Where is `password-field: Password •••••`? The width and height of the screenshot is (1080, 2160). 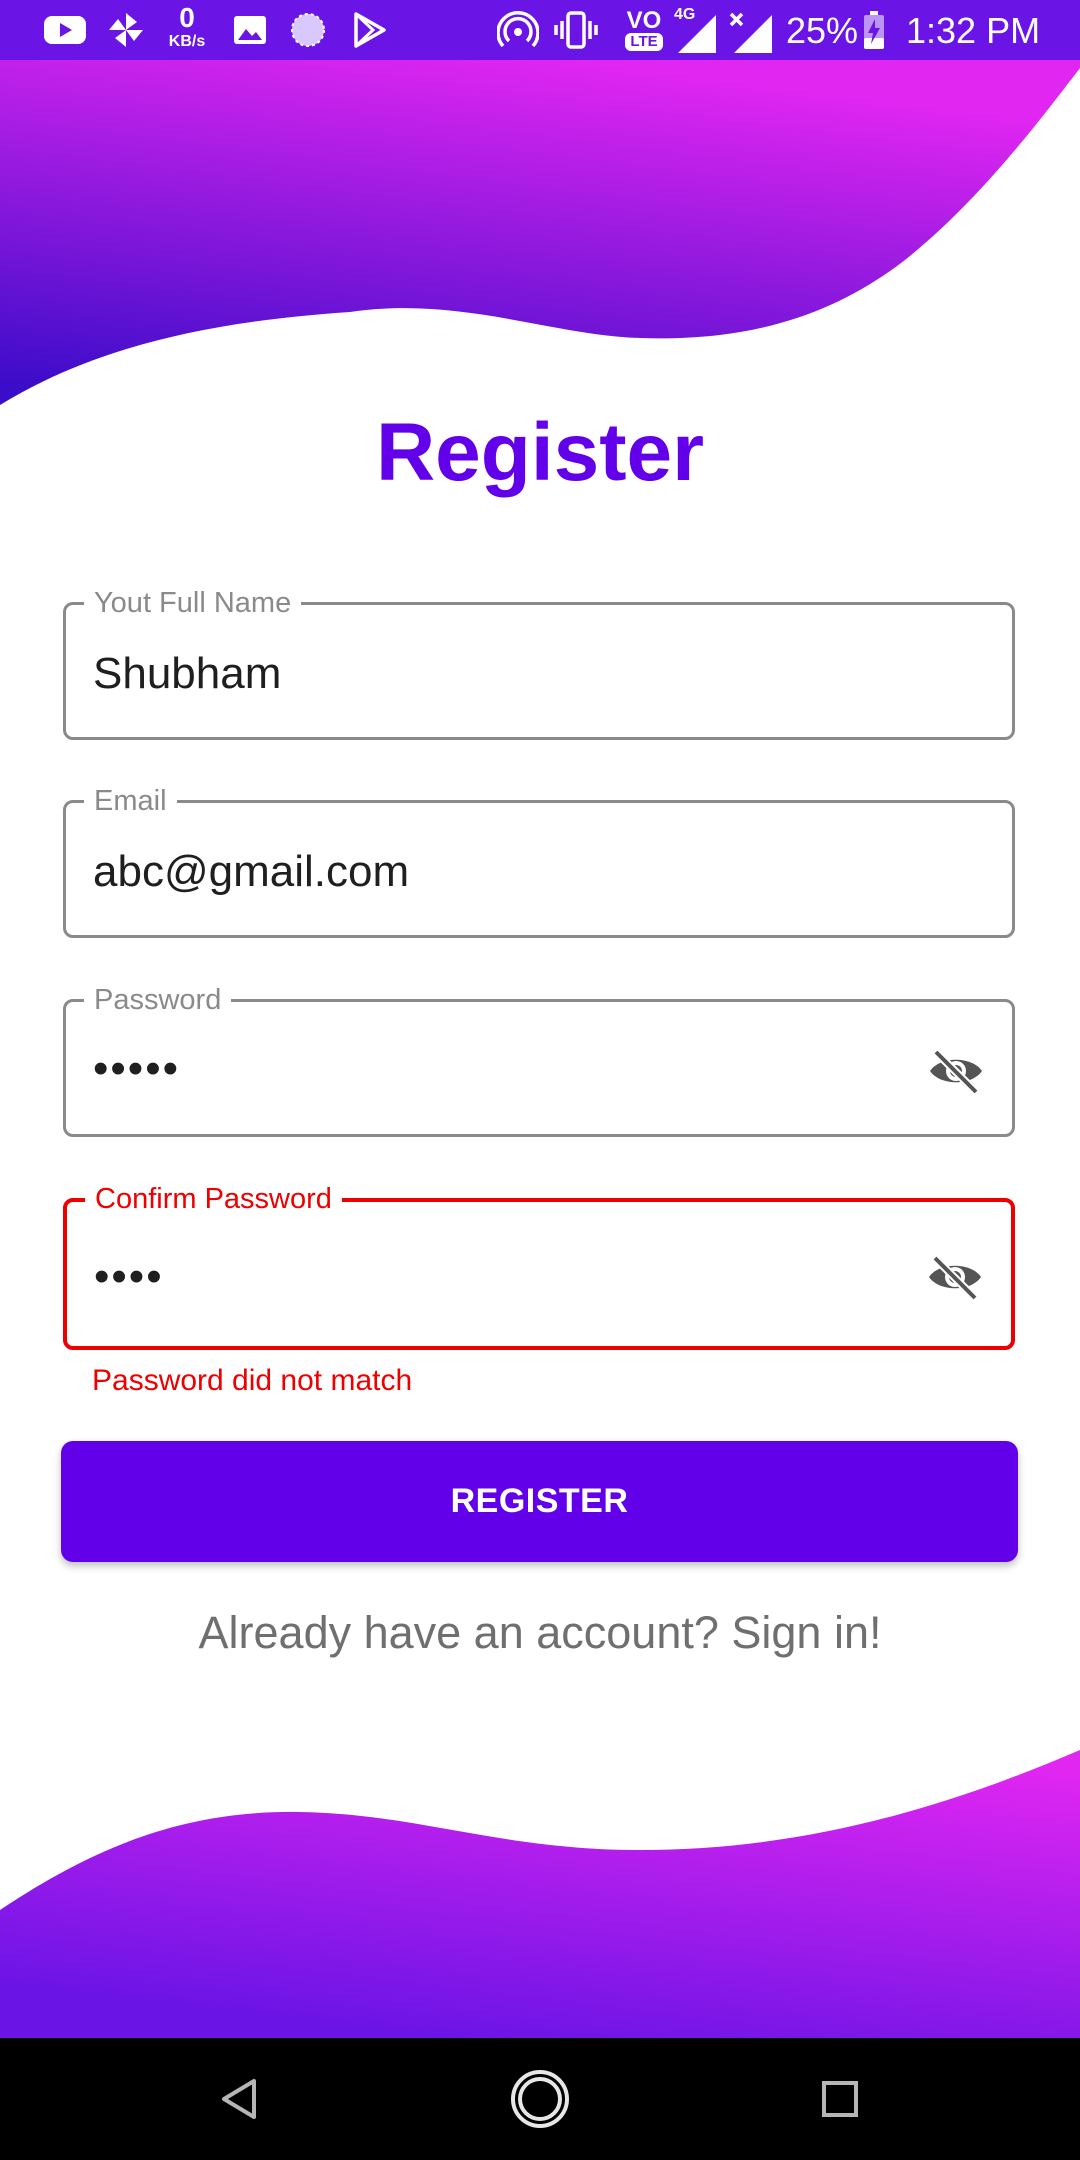
password-field: Password ••••• is located at coordinates (539, 1058).